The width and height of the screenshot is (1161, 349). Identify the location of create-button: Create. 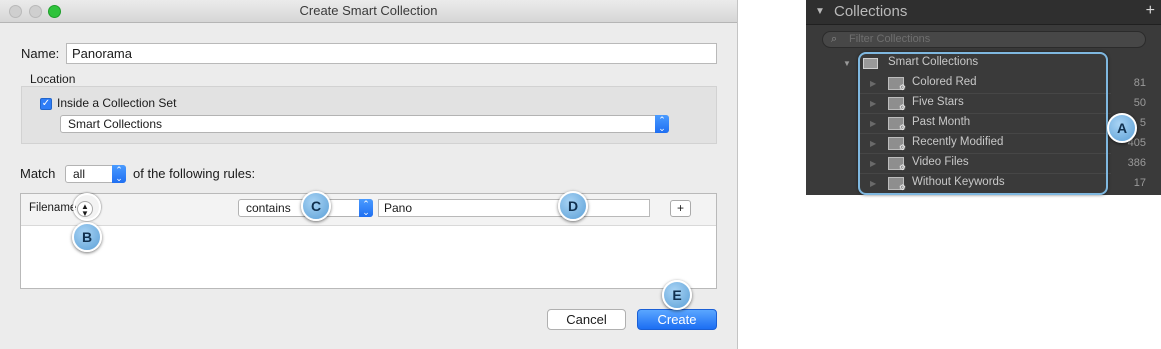
(677, 319).